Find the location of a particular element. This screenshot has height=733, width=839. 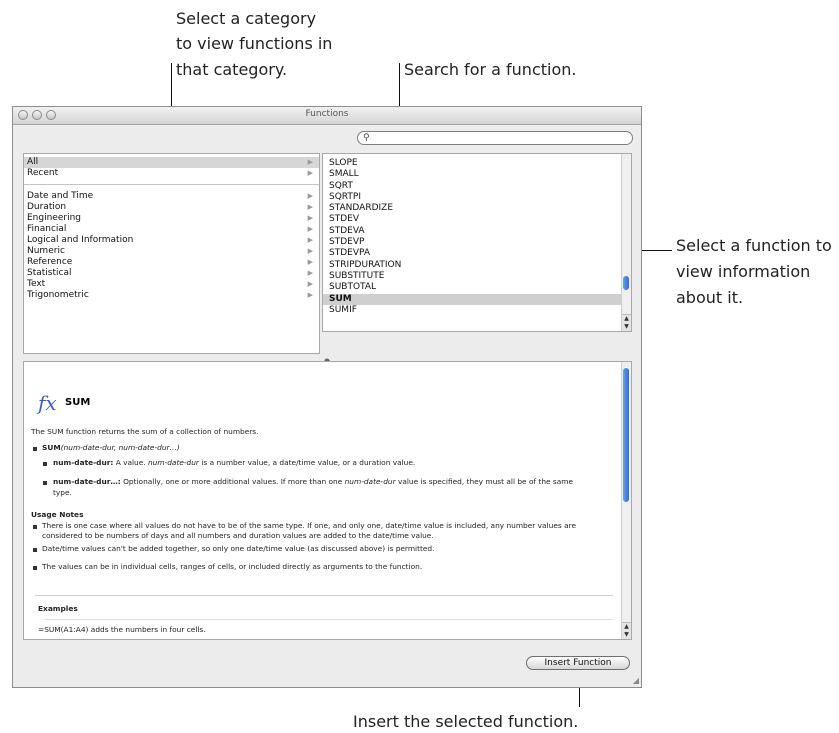

function-item: STANDARDIZE is located at coordinates (477, 208).